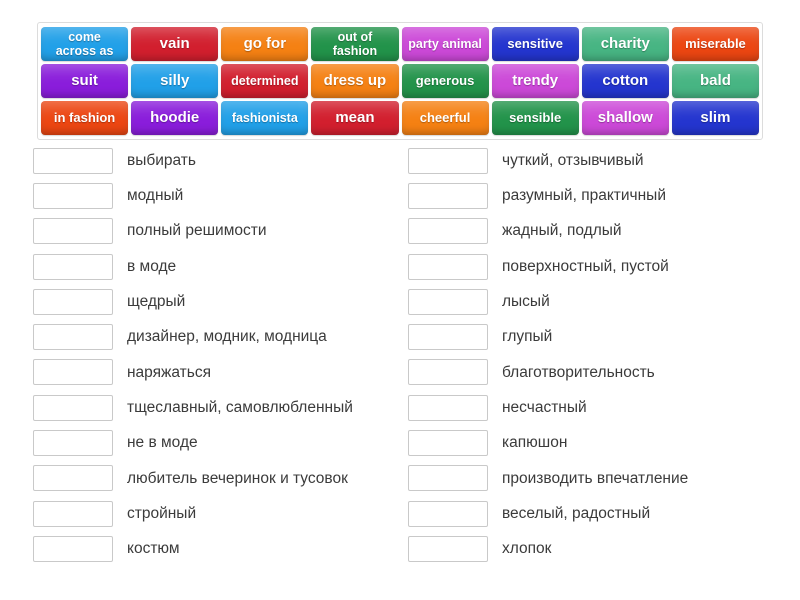  Describe the element at coordinates (576, 513) in the screenshot. I see `answer-label: веселый, радостный` at that location.